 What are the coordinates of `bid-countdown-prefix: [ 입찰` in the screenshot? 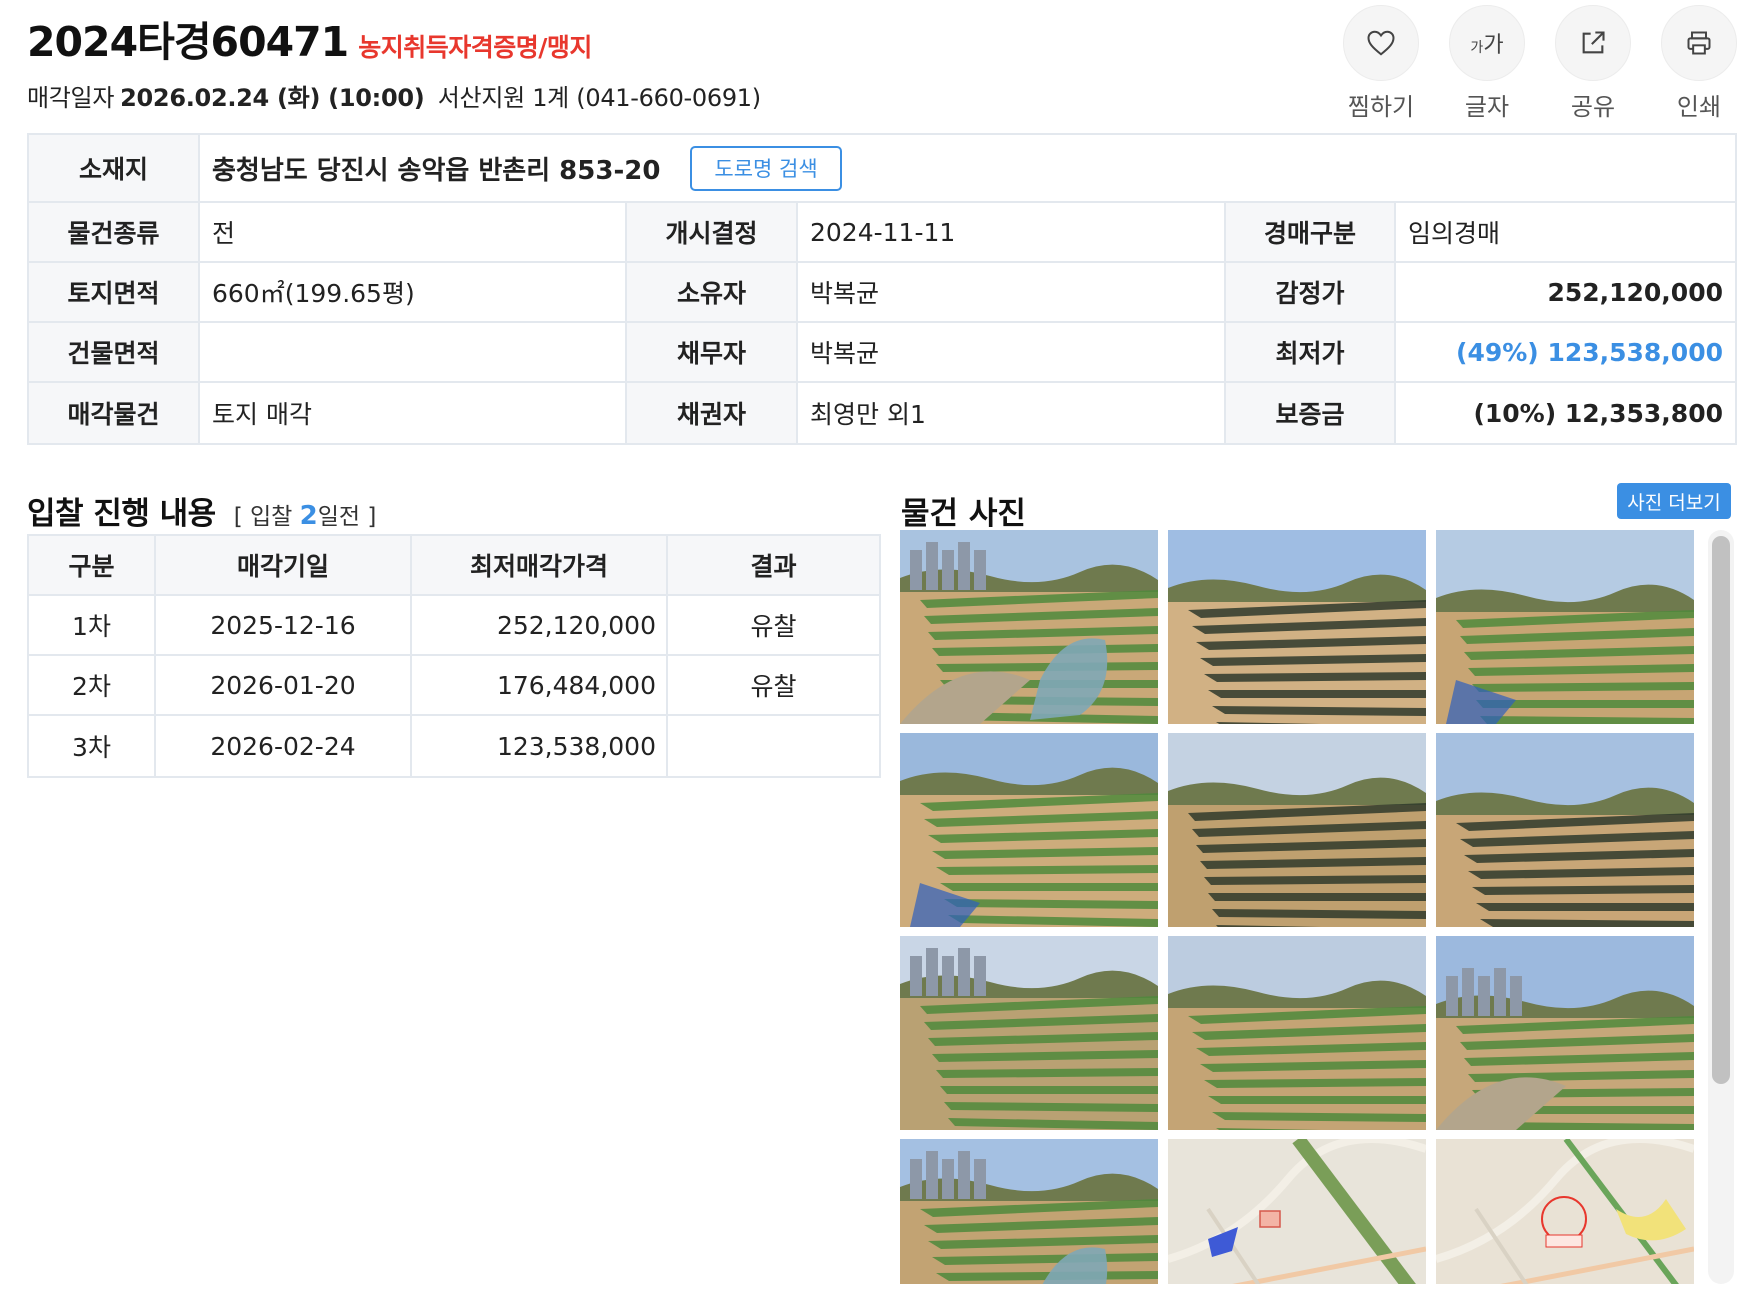 It's located at (266, 517).